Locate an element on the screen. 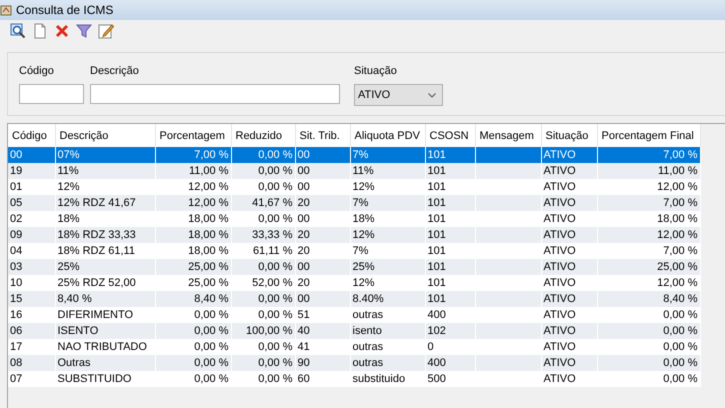 This screenshot has height=408, width=725. table-cell: 40 is located at coordinates (322, 331).